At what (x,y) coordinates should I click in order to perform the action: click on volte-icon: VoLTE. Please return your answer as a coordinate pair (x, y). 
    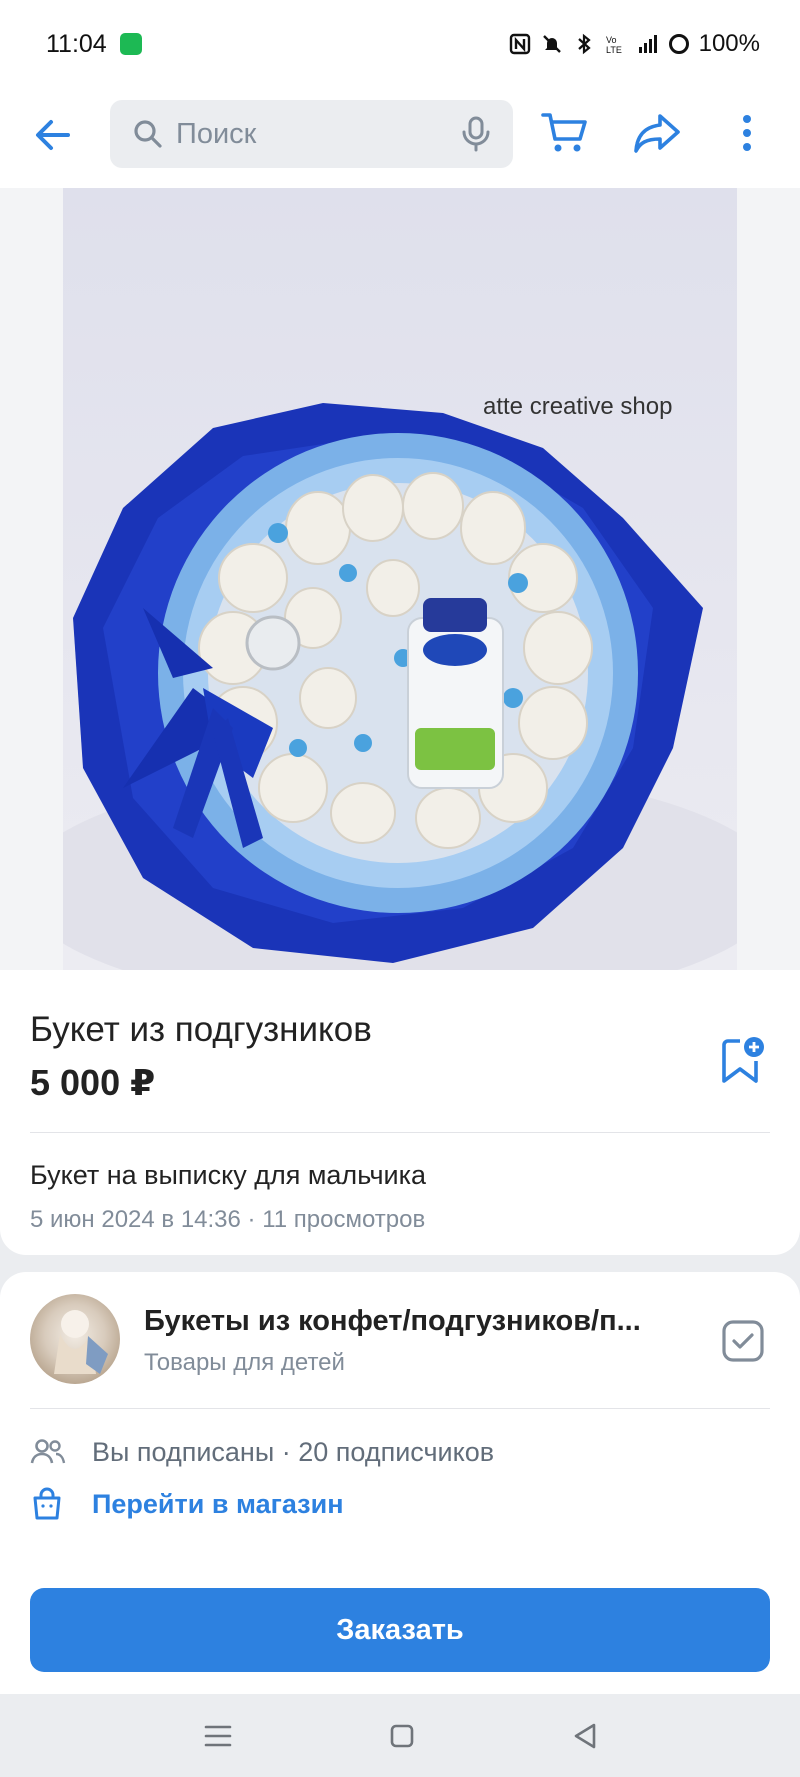
    Looking at the image, I should click on (614, 45).